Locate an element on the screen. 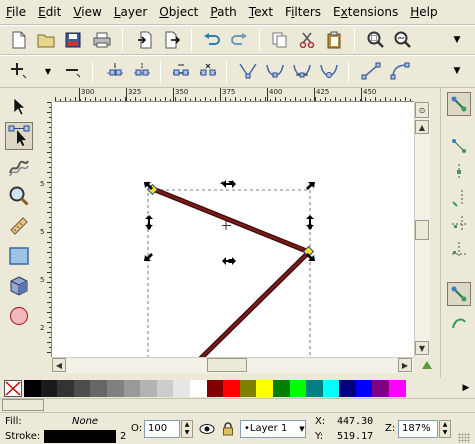  snap-nodes-icon is located at coordinates (459, 146).